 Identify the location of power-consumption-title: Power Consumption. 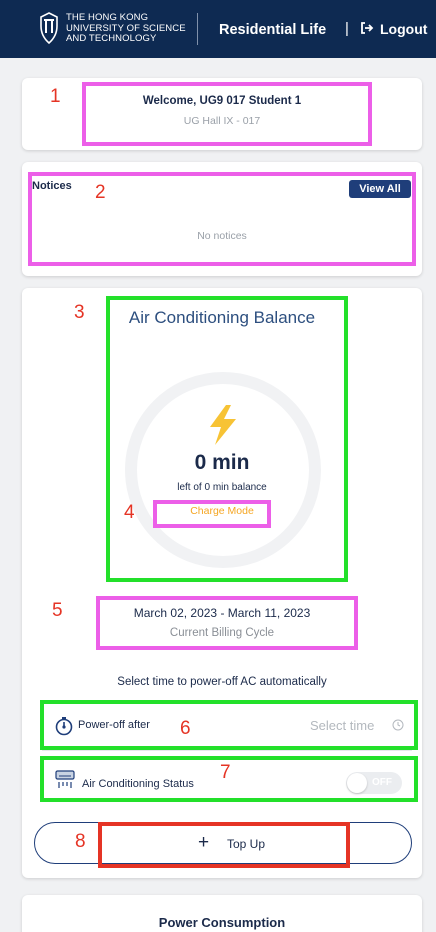
(222, 922).